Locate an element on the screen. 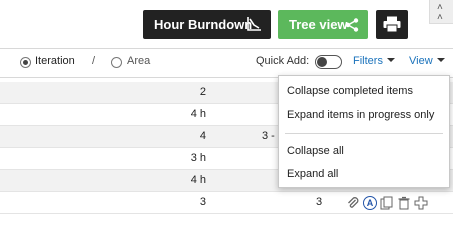 Image resolution: width=453 pixels, height=240 pixels. menu-divider is located at coordinates (364, 133).